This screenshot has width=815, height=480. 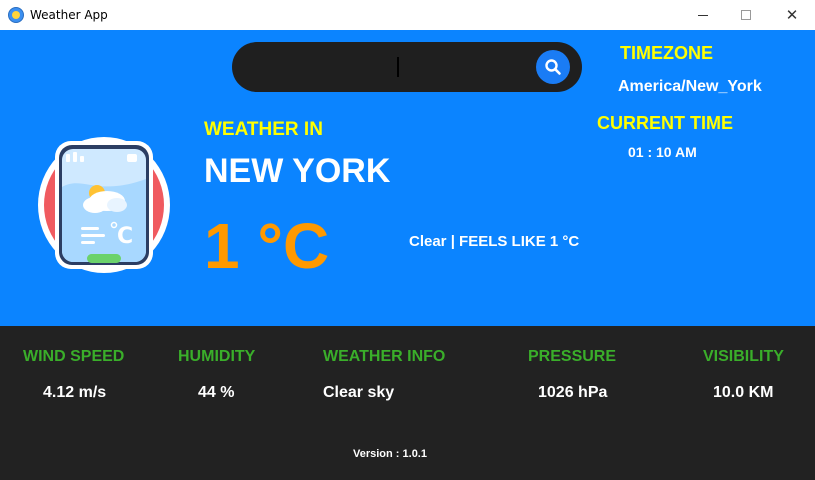 What do you see at coordinates (407, 67) in the screenshot?
I see `search-bar` at bounding box center [407, 67].